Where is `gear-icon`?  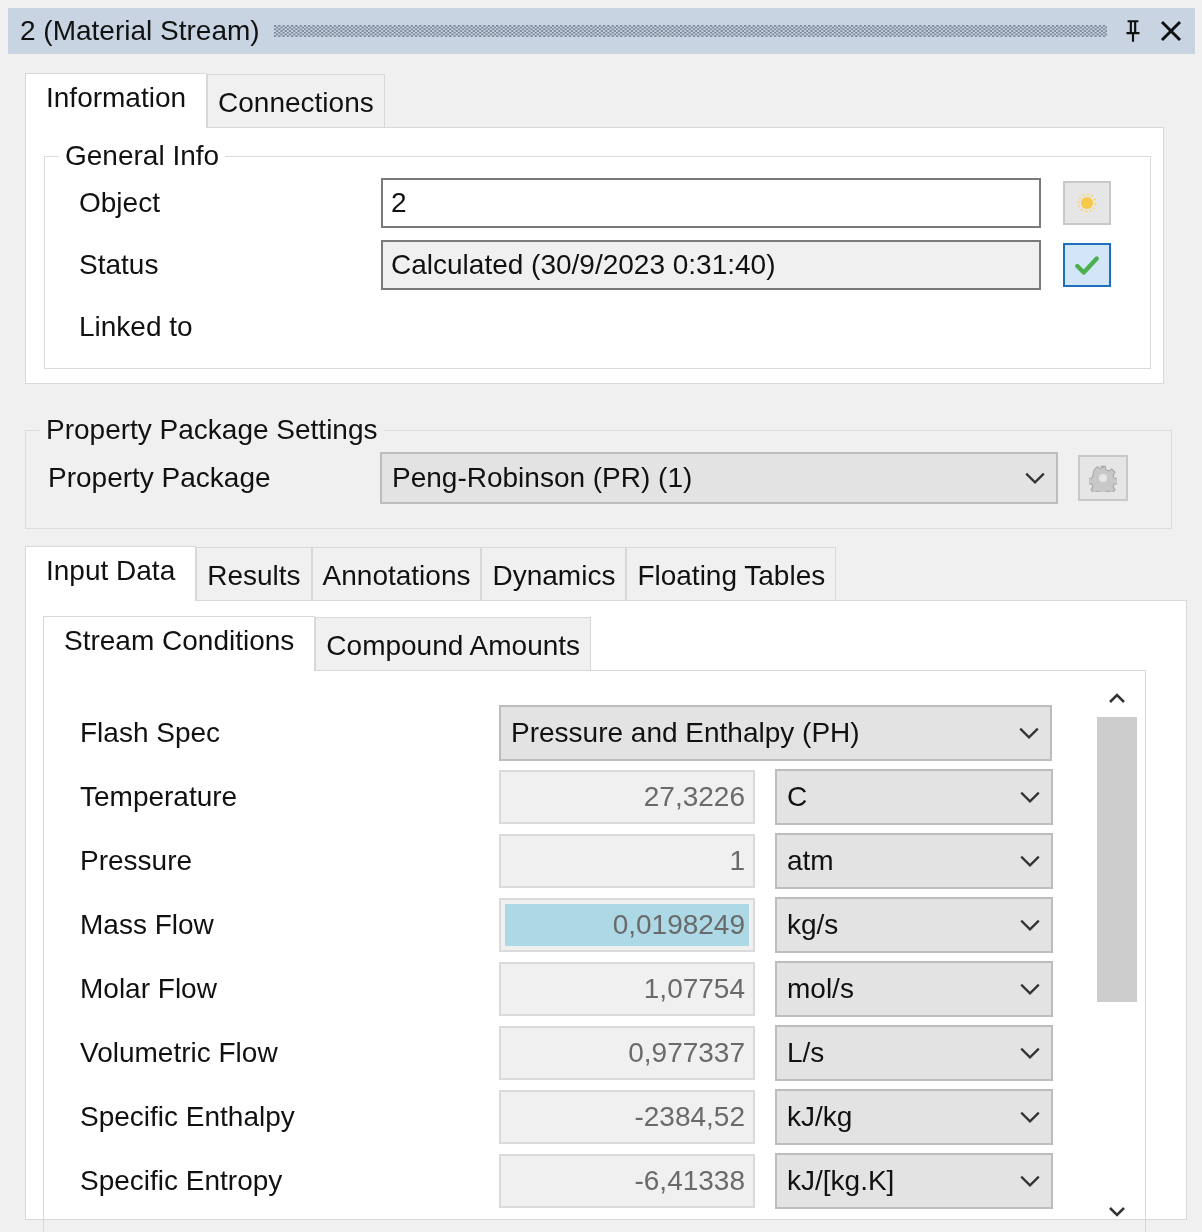 gear-icon is located at coordinates (1103, 478).